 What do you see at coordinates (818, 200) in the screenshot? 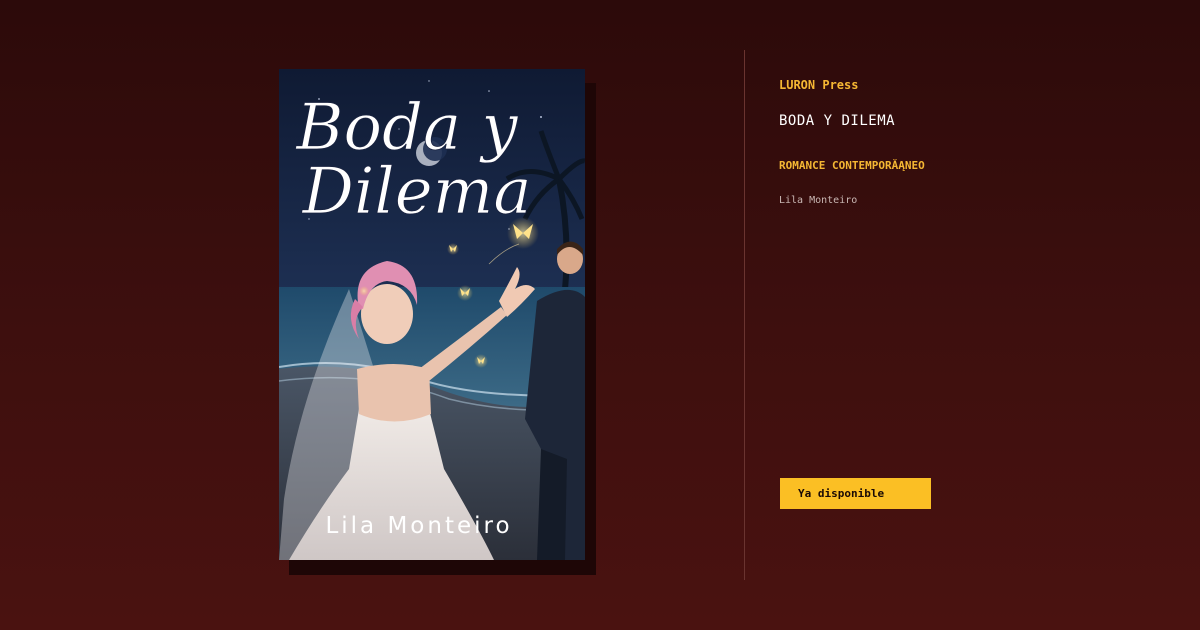
I see `author-name: Lila Monteiro` at bounding box center [818, 200].